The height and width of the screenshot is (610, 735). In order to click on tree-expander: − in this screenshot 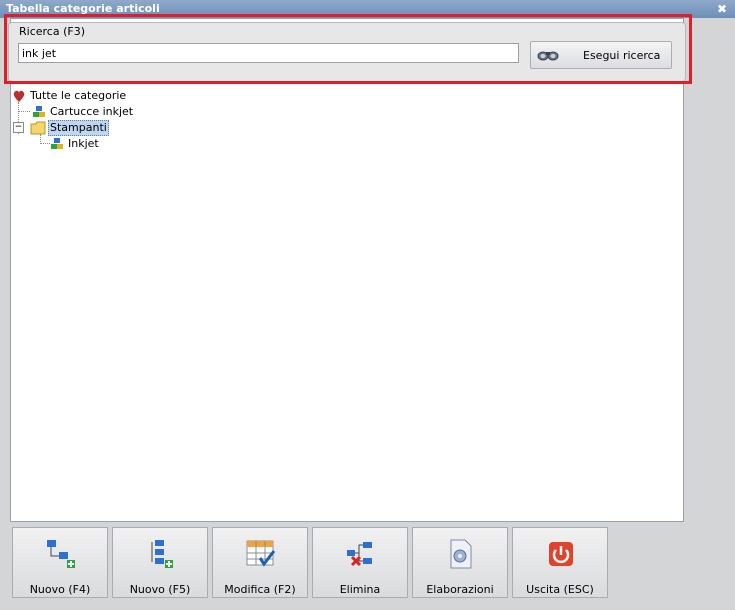, I will do `click(18, 127)`.